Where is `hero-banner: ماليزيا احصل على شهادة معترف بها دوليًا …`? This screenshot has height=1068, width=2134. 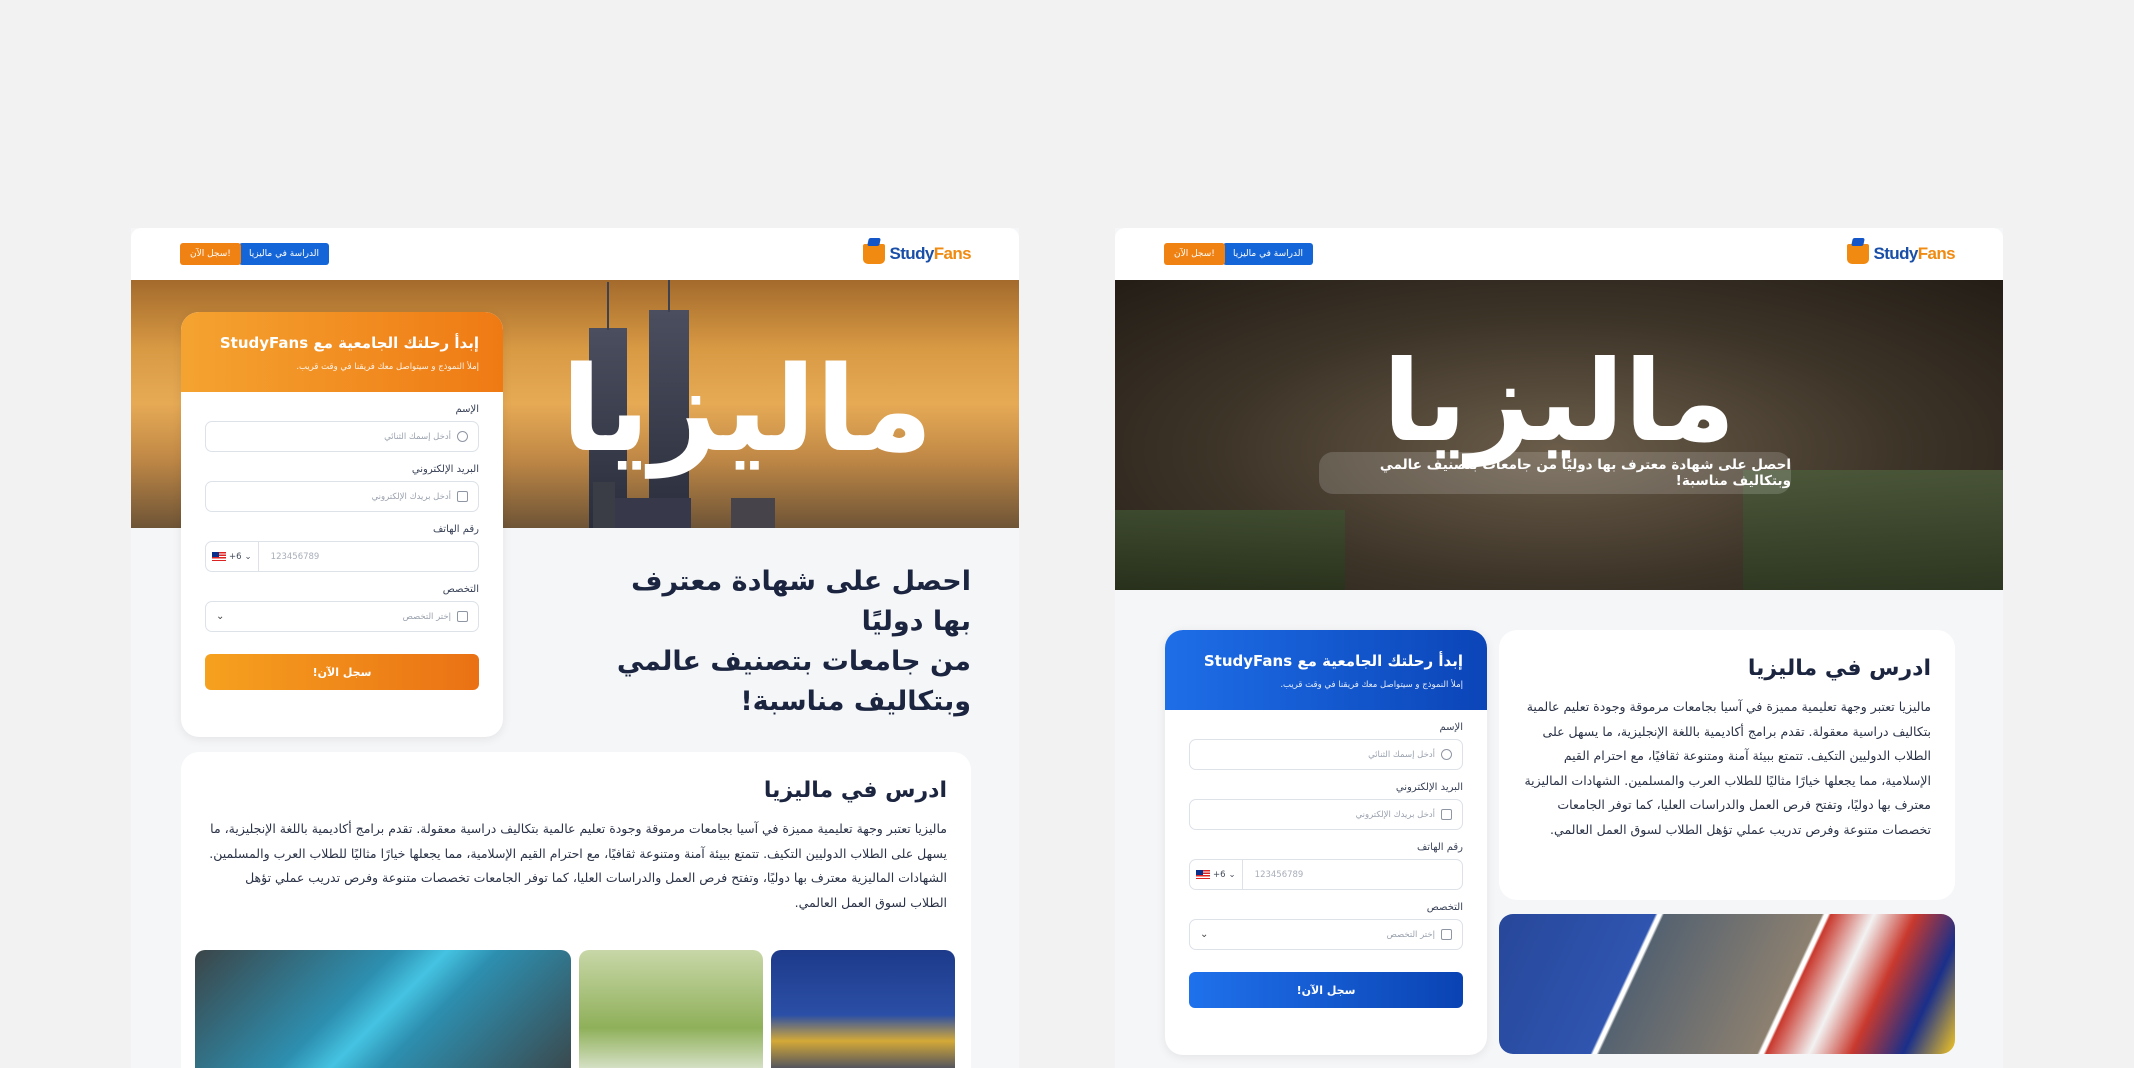 hero-banner: ماليزيا احصل على شهادة معترف بها دوليًا … is located at coordinates (1559, 435).